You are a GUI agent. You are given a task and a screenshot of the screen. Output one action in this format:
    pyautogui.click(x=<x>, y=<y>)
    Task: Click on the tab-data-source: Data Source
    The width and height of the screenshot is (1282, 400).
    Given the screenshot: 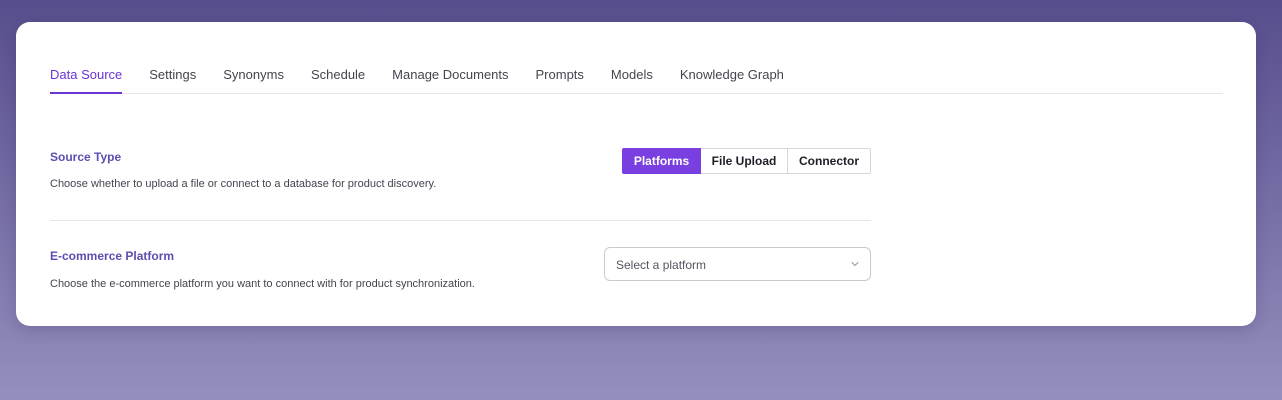 What is the action you would take?
    pyautogui.click(x=86, y=80)
    